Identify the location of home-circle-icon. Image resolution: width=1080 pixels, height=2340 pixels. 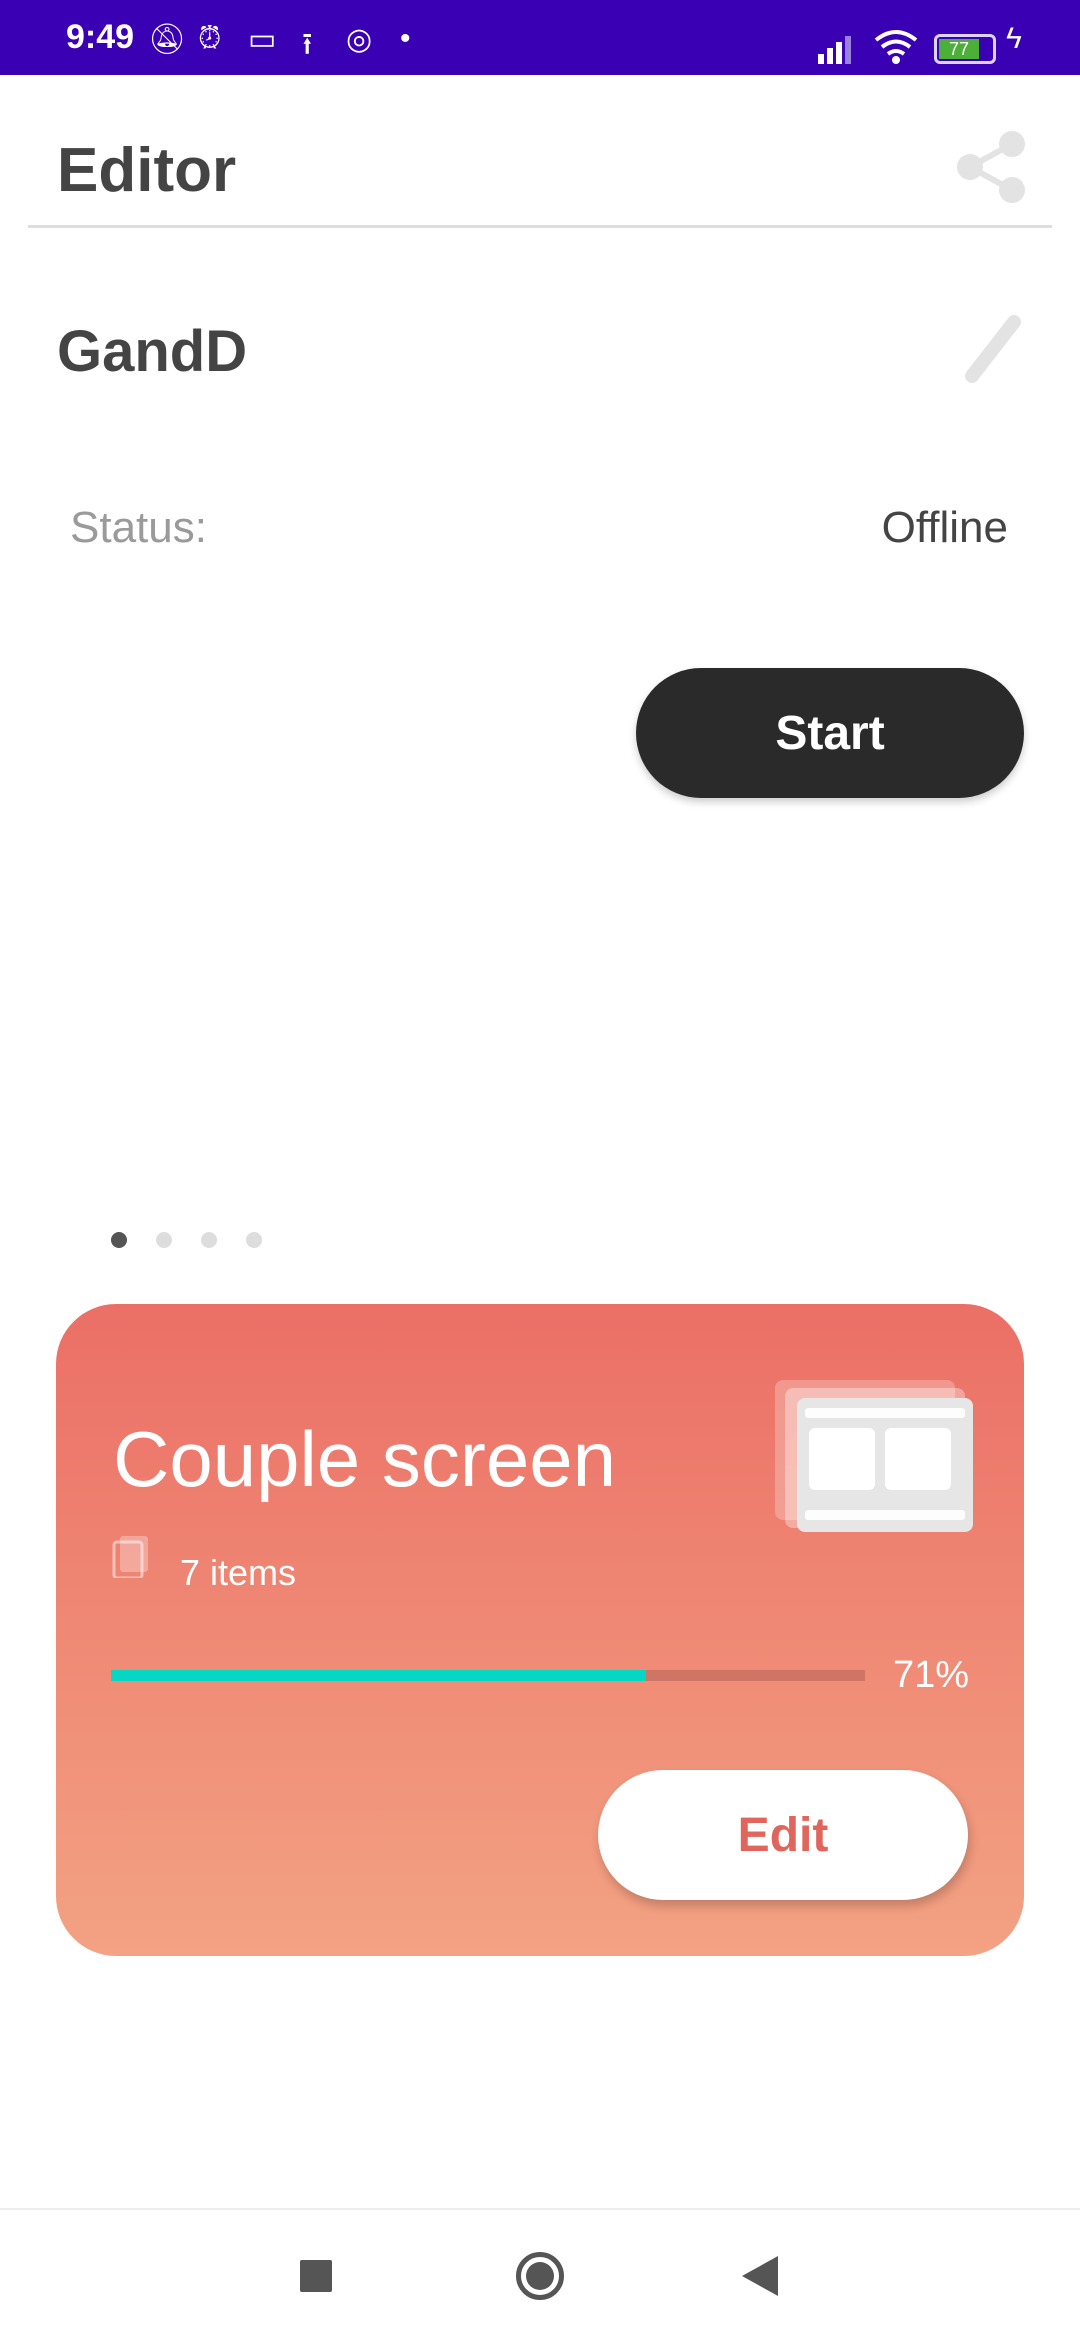
(540, 2276).